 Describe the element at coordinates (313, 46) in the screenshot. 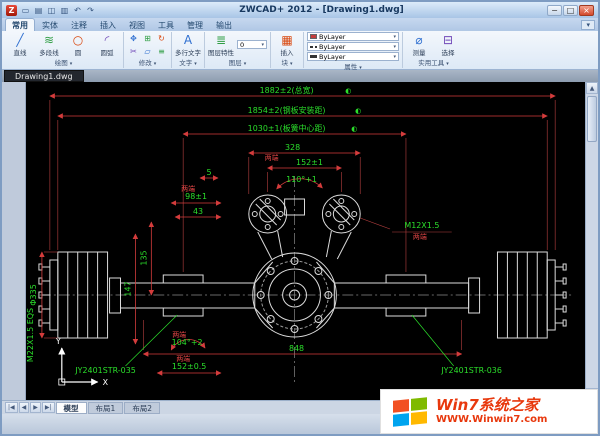

I see `linetype-chip` at that location.